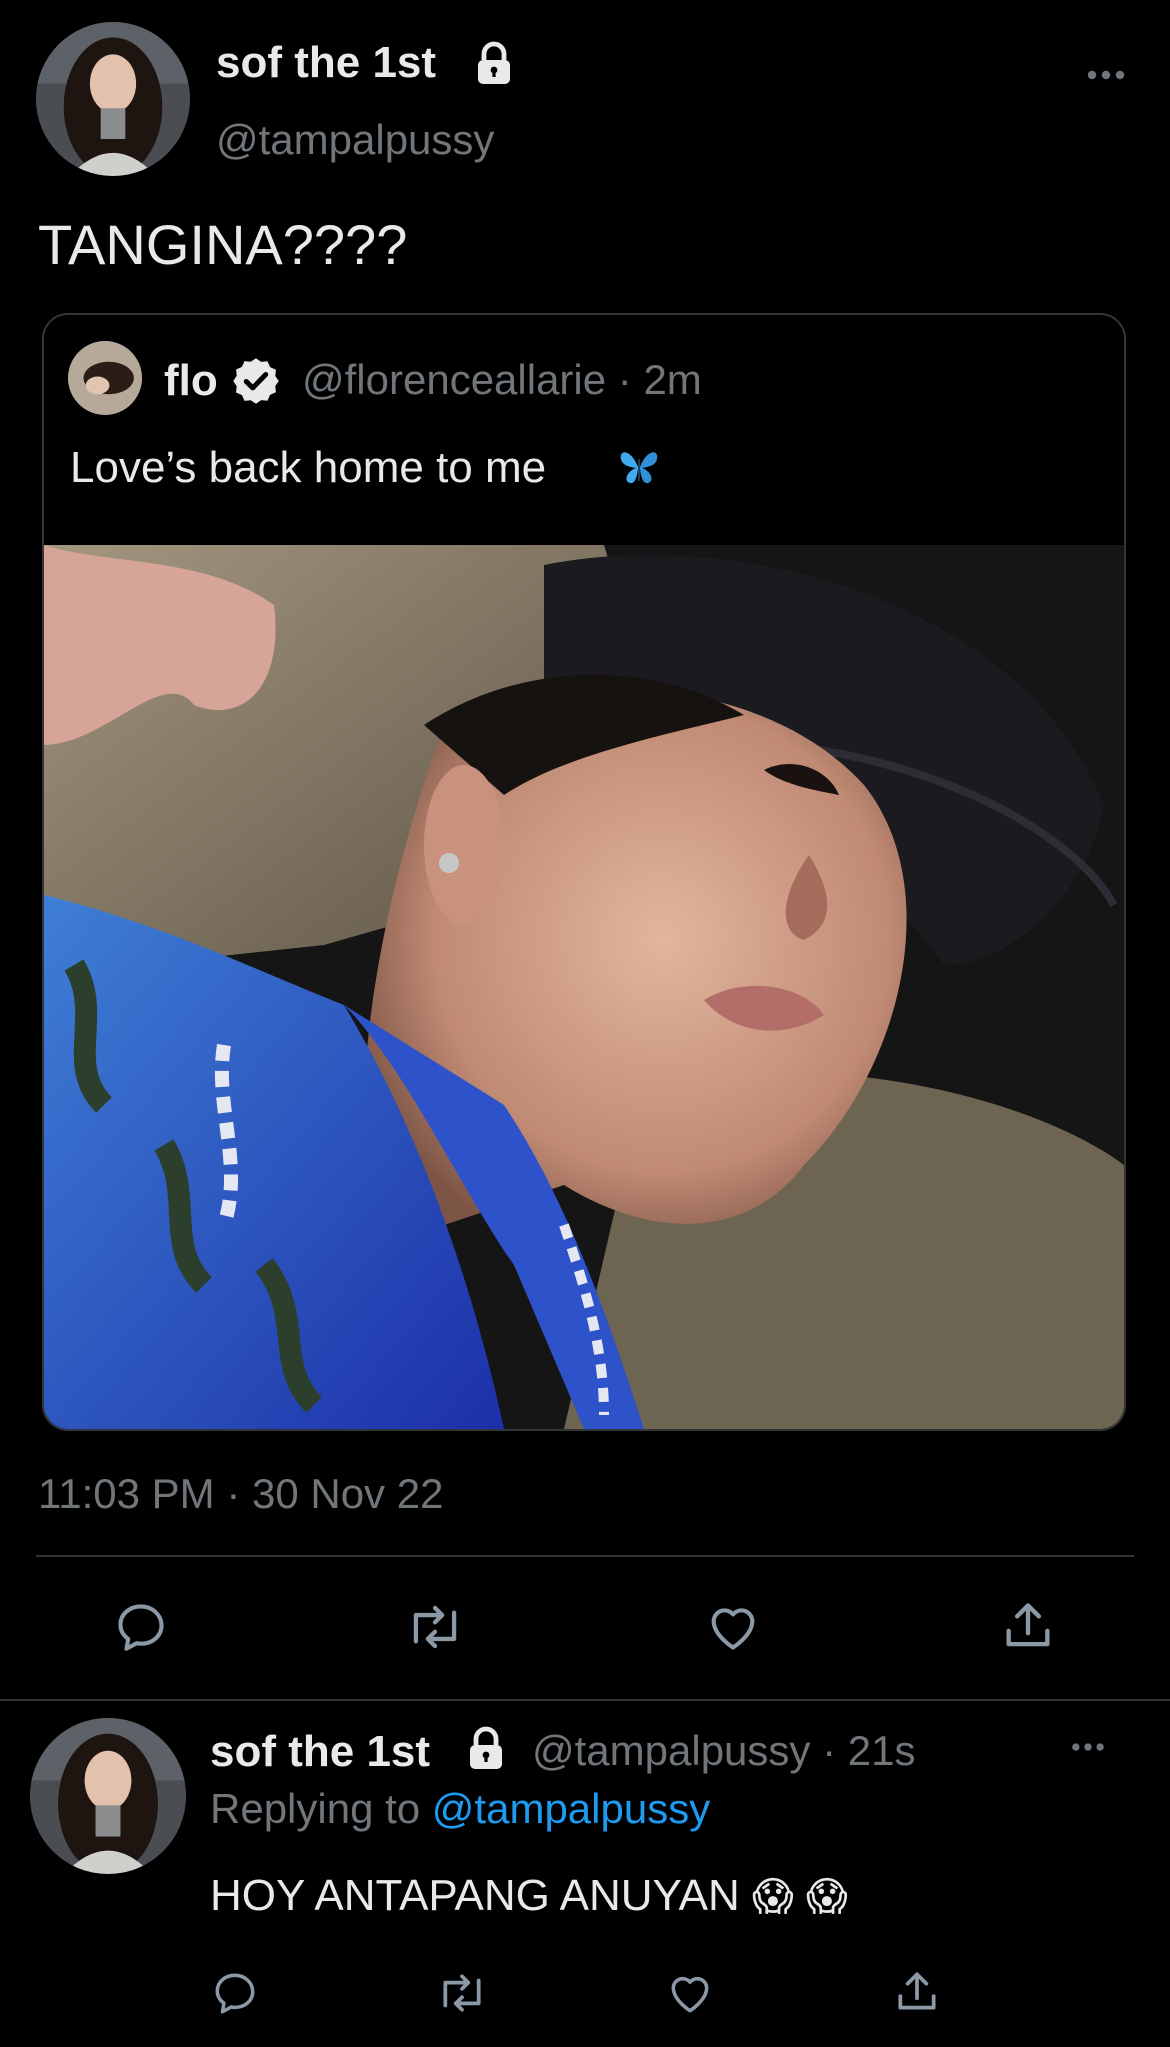 Image resolution: width=1170 pixels, height=2047 pixels. Describe the element at coordinates (326, 63) in the screenshot. I see `author-display-name: sof the 1st` at that location.